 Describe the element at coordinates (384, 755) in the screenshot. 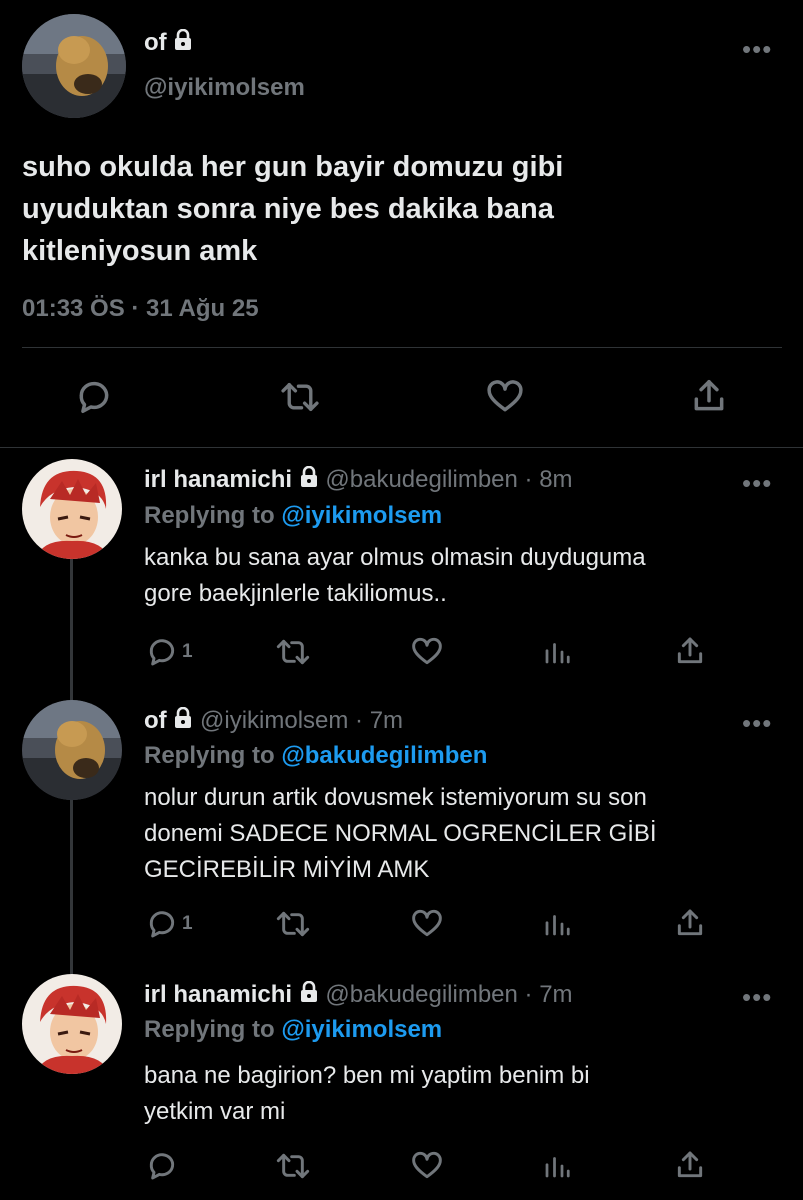

I see `replying-to-link: @bakudegilimben` at that location.